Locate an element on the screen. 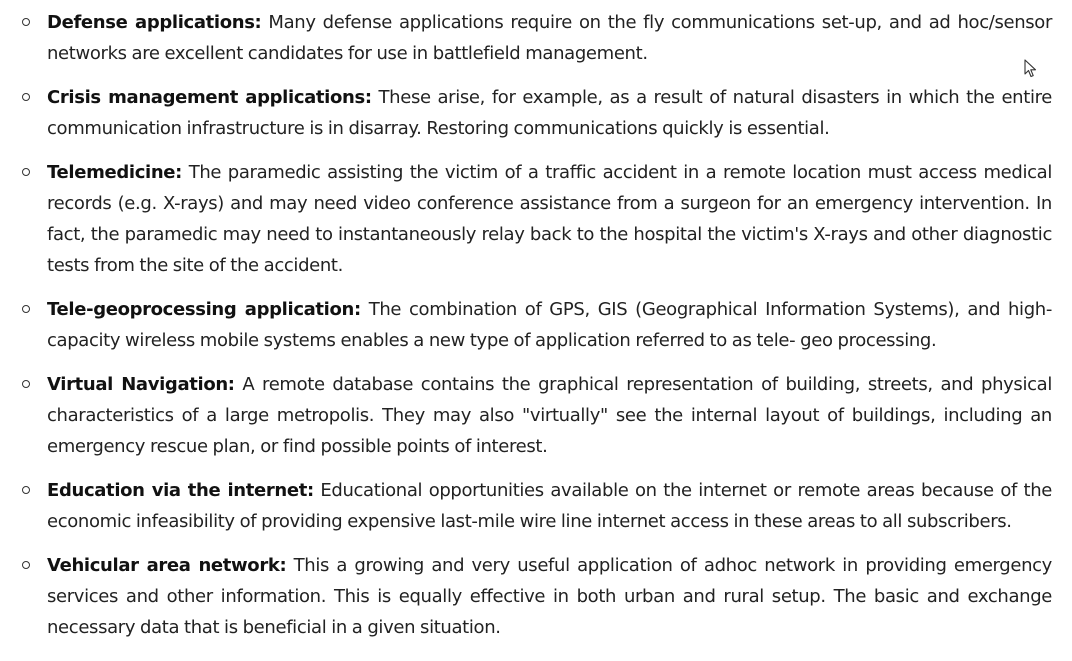  item-term: Crisis management applications: is located at coordinates (209, 97).